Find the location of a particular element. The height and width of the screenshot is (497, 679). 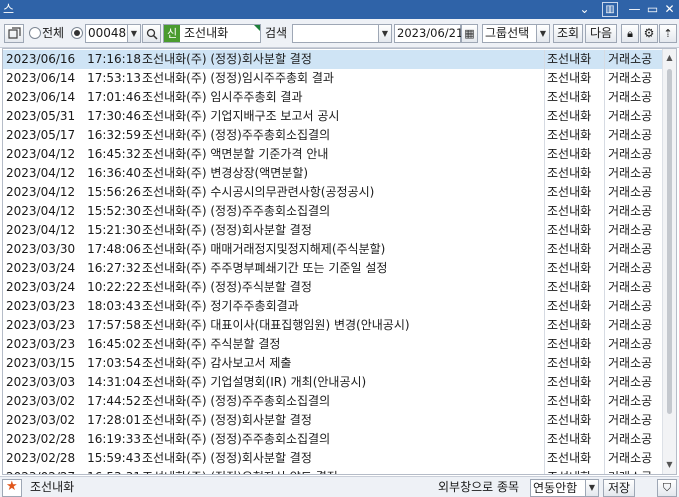

row-date: 2023/05/31 is located at coordinates (41, 116).